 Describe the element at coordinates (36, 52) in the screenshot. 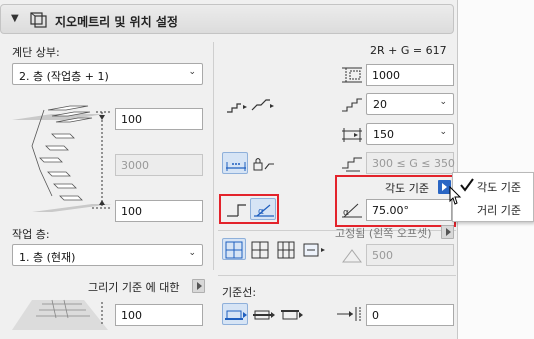

I see `stair-top-label: 계단 상부:` at that location.